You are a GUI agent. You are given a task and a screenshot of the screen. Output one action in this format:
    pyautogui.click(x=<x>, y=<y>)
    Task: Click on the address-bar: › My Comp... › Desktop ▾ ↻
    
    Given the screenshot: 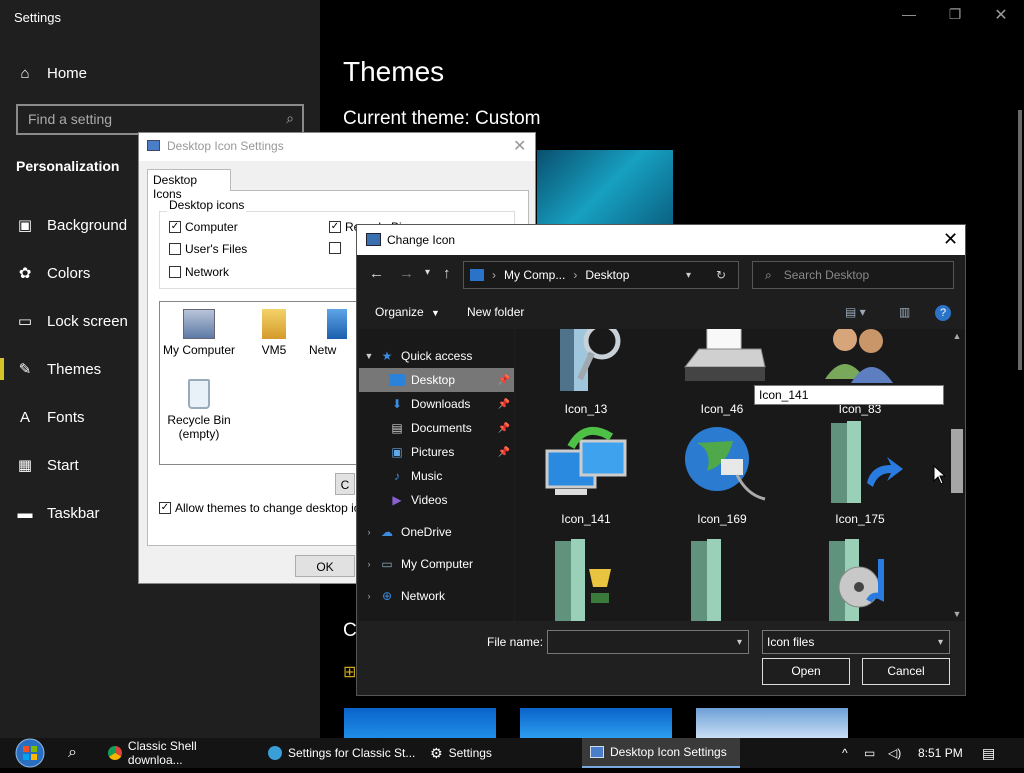 What is the action you would take?
    pyautogui.click(x=601, y=275)
    